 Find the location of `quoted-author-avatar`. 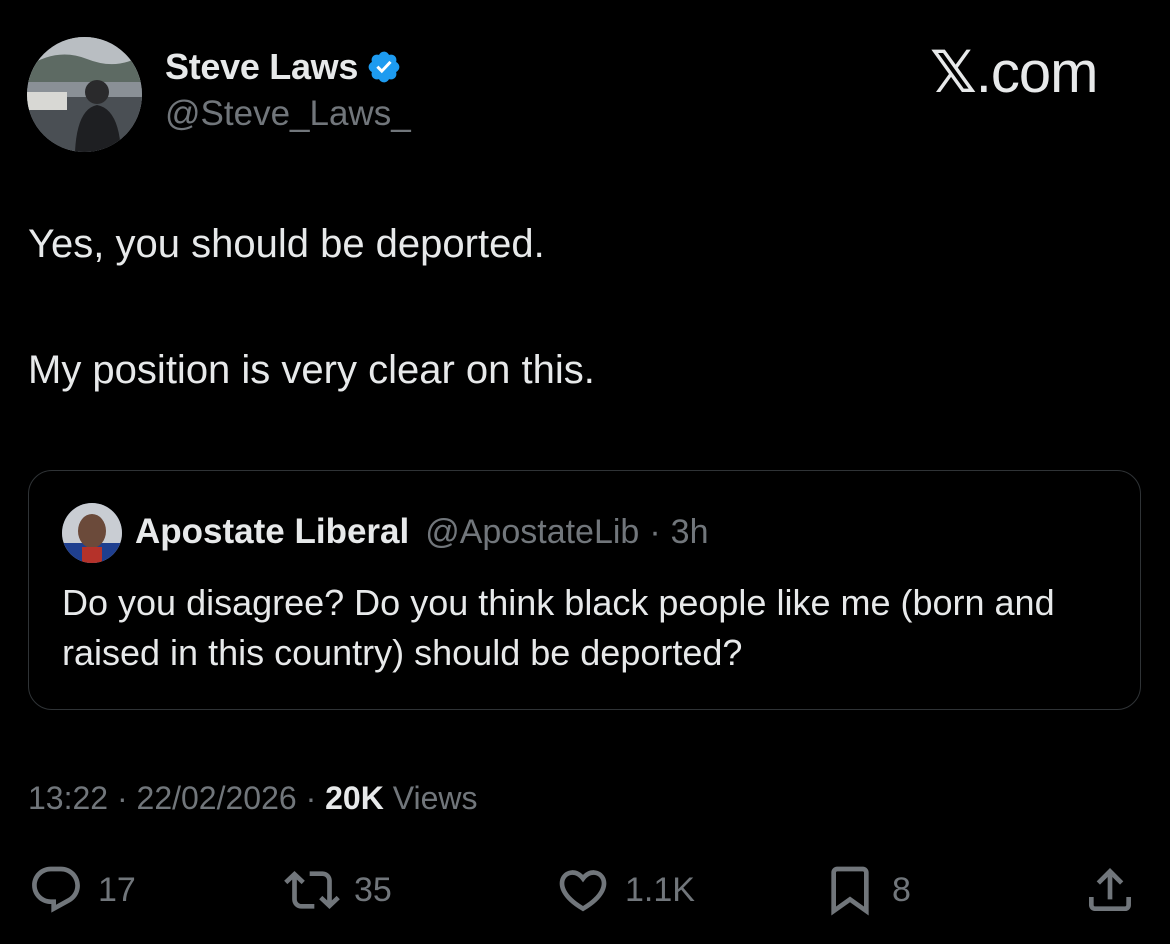

quoted-author-avatar is located at coordinates (92, 533).